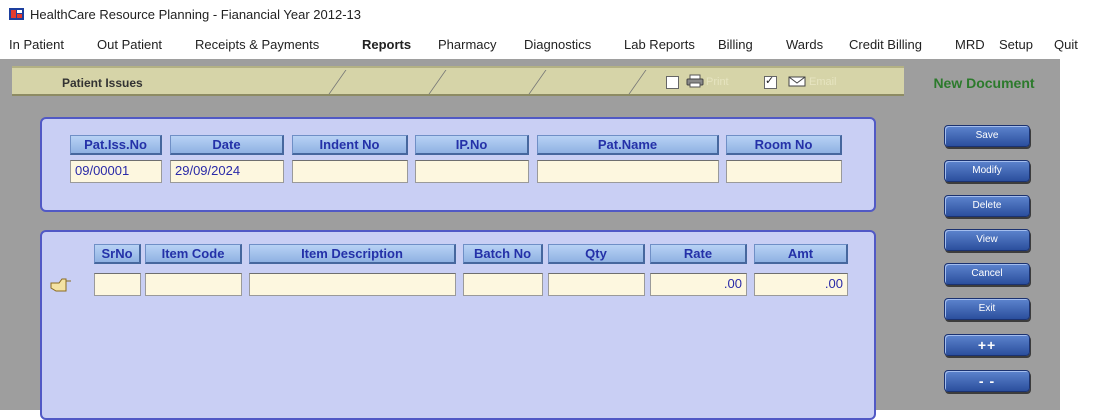 This screenshot has height=420, width=1099. I want to click on next-record-button: ++, so click(987, 345).